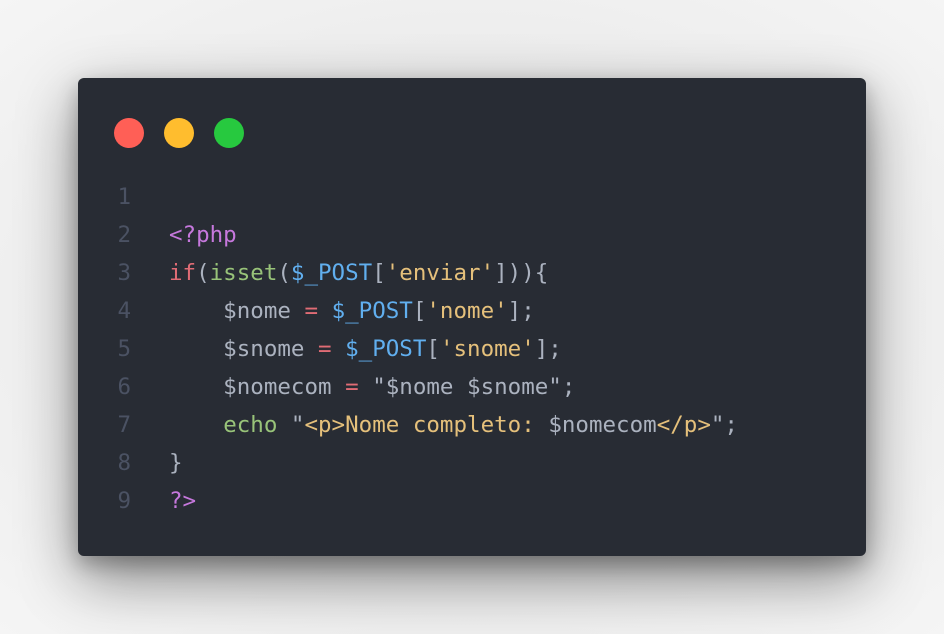 The height and width of the screenshot is (634, 944). What do you see at coordinates (124, 197) in the screenshot?
I see `line-number: 1` at bounding box center [124, 197].